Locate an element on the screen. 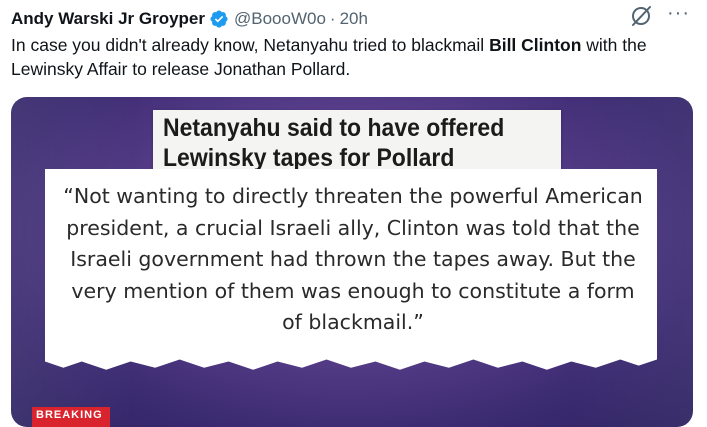 The image size is (707, 427). tweet-header: Andy Warski Jr Groyper @BoooW0o · 20h is located at coordinates (359, 19).